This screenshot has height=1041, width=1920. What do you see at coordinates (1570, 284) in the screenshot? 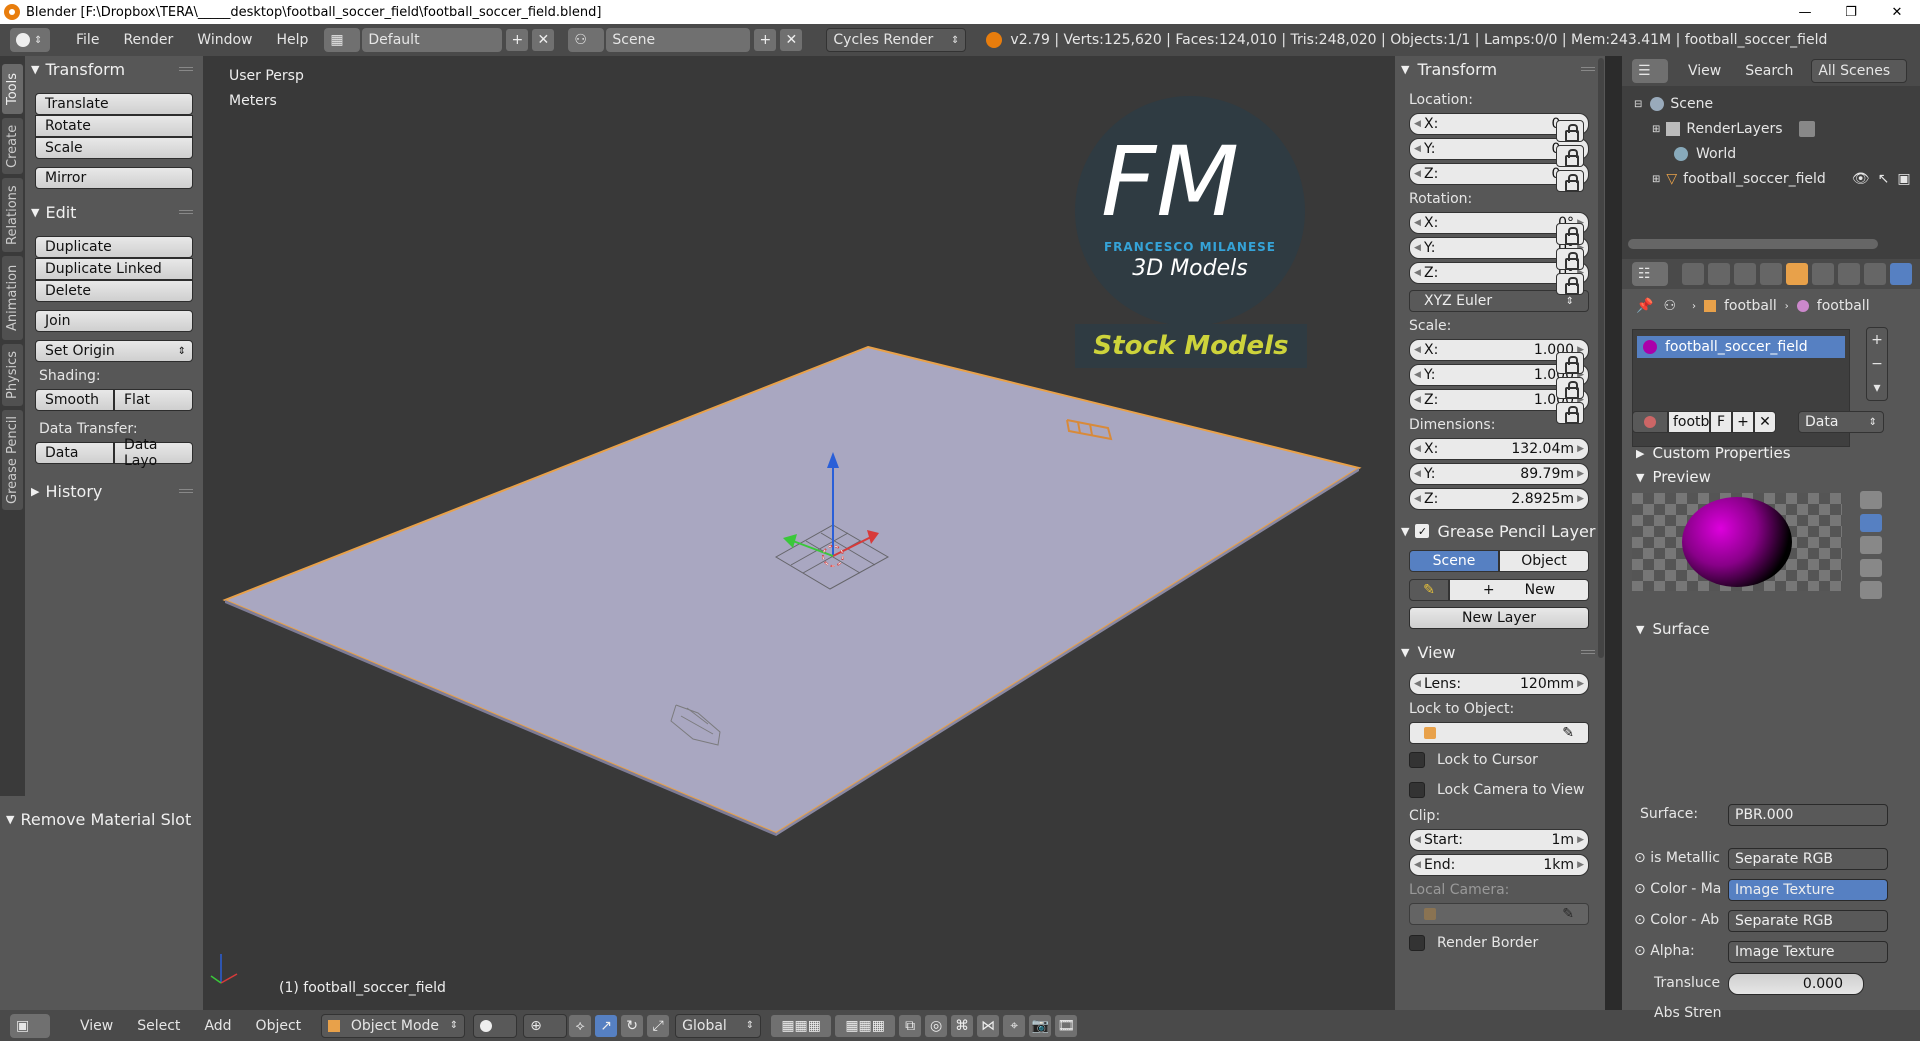
I see `lock-rotation-z-icon` at bounding box center [1570, 284].